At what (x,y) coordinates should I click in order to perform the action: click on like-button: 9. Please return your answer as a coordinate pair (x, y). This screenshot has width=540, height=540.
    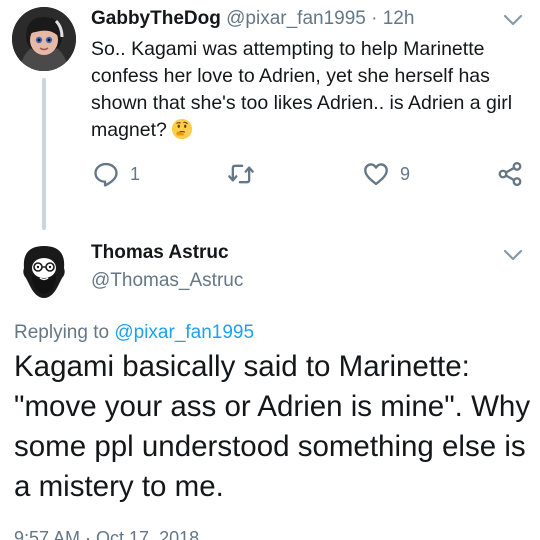
    Looking at the image, I should click on (386, 174).